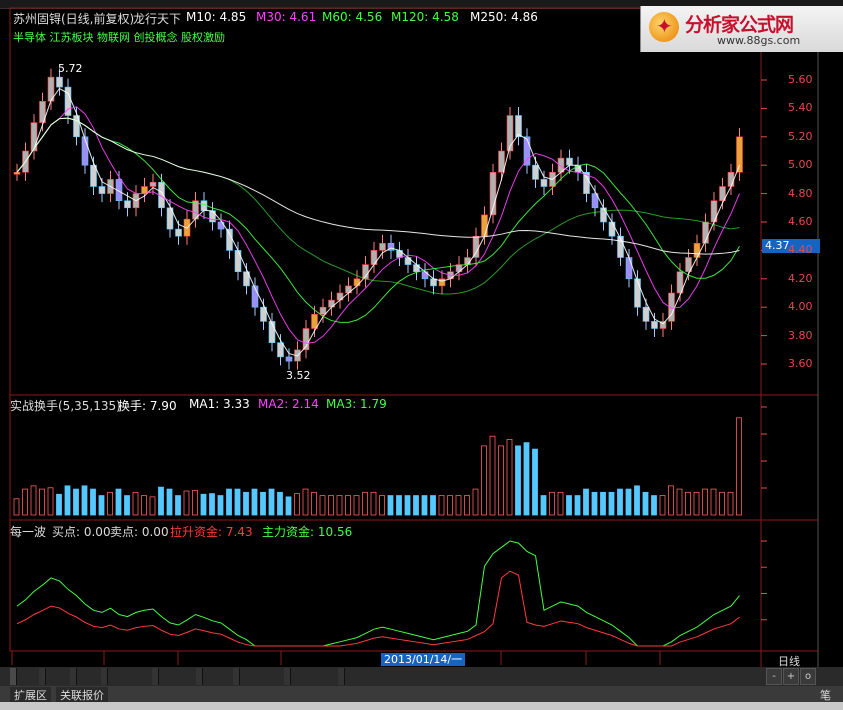 This screenshot has width=843, height=710. Describe the element at coordinates (800, 363) in the screenshot. I see `price-tick-label: 3.60` at that location.